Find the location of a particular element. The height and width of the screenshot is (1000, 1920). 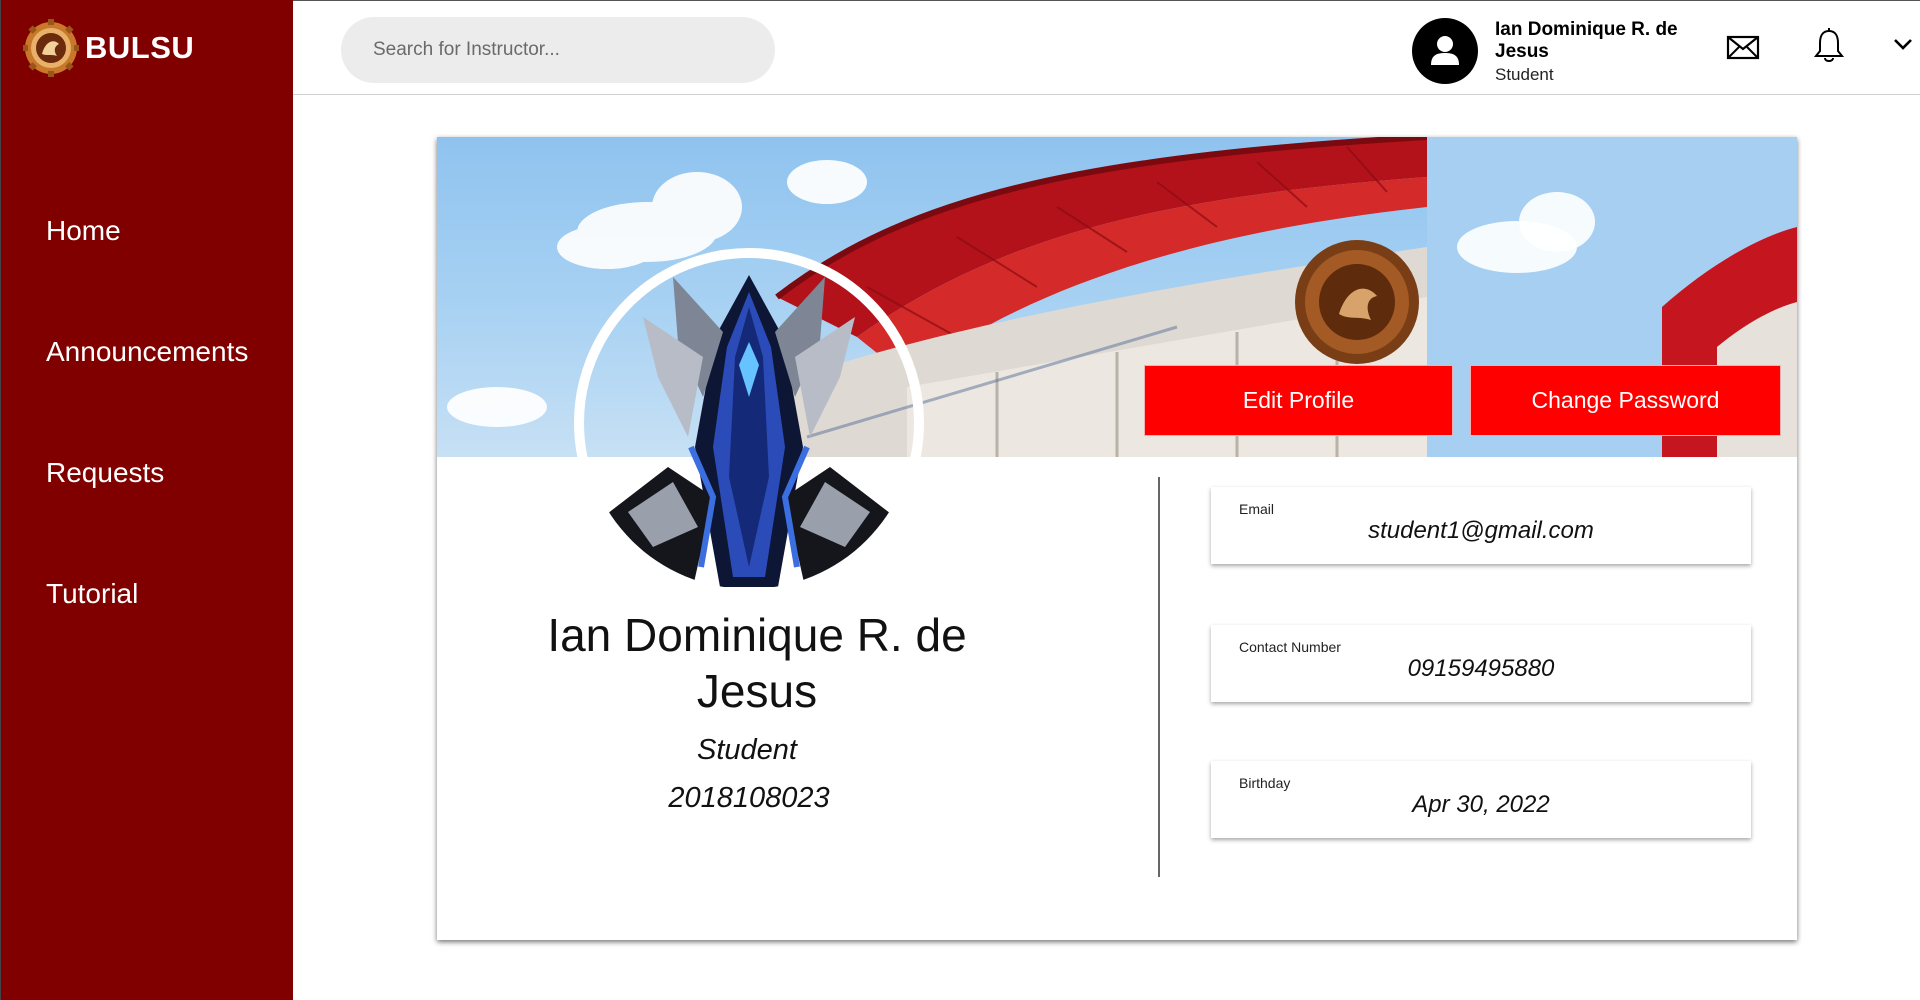

user-info: Ian Dominique R. de Jesus Student is located at coordinates (1595, 53).